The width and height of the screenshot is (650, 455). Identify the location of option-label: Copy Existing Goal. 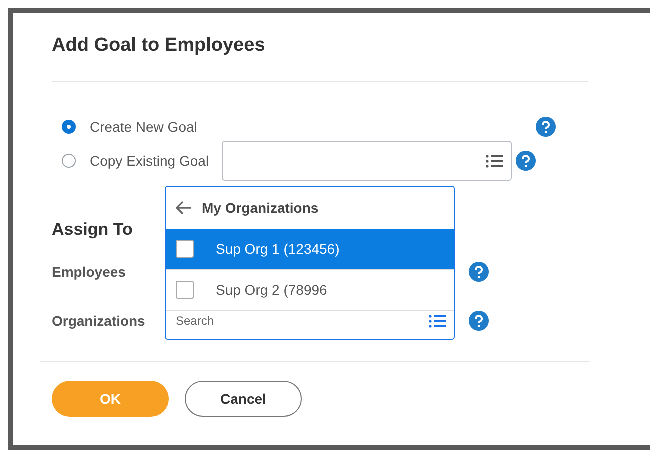
(150, 161).